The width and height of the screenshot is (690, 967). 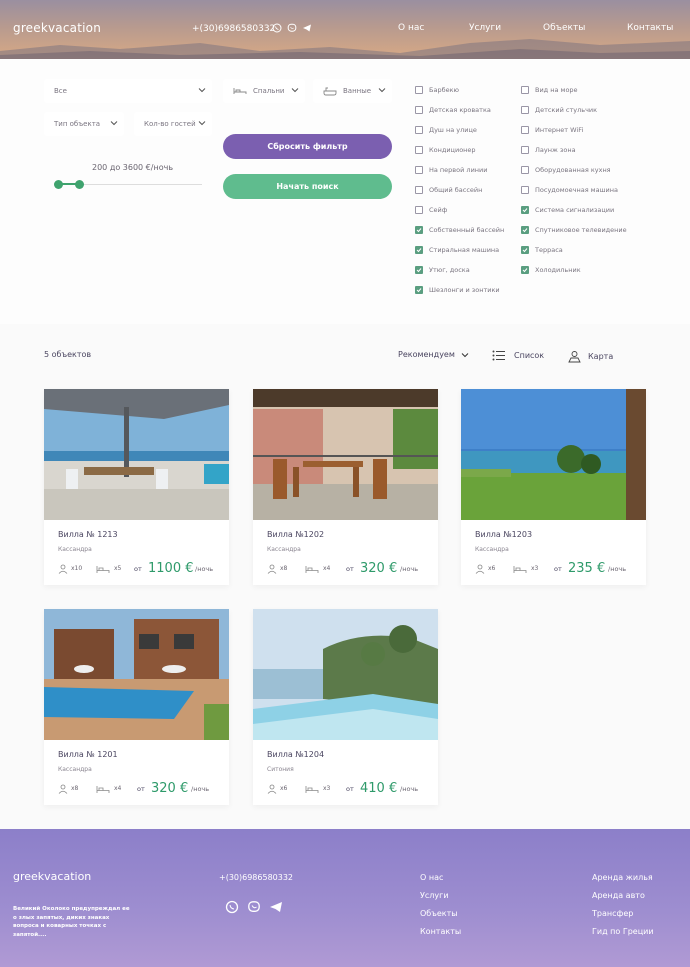 I want to click on amenity-checkbox: Душ на улице, so click(x=446, y=130).